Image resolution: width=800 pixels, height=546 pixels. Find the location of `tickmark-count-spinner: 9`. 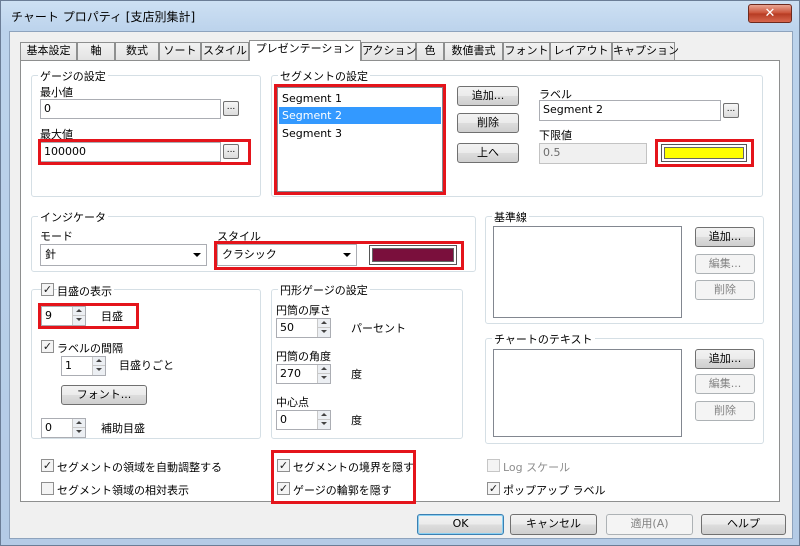

tickmark-count-spinner: 9 is located at coordinates (63, 316).